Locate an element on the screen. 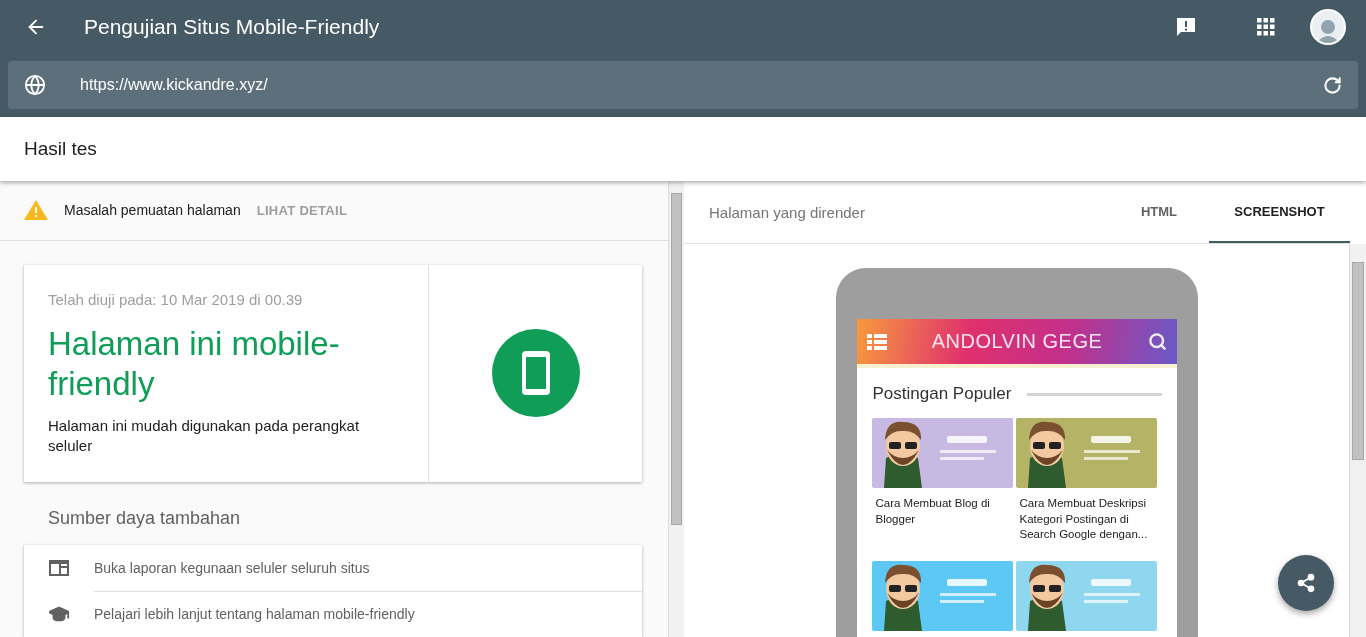 The height and width of the screenshot is (637, 1366). verdict-title: Halaman ini mobile-friendly is located at coordinates (194, 363).